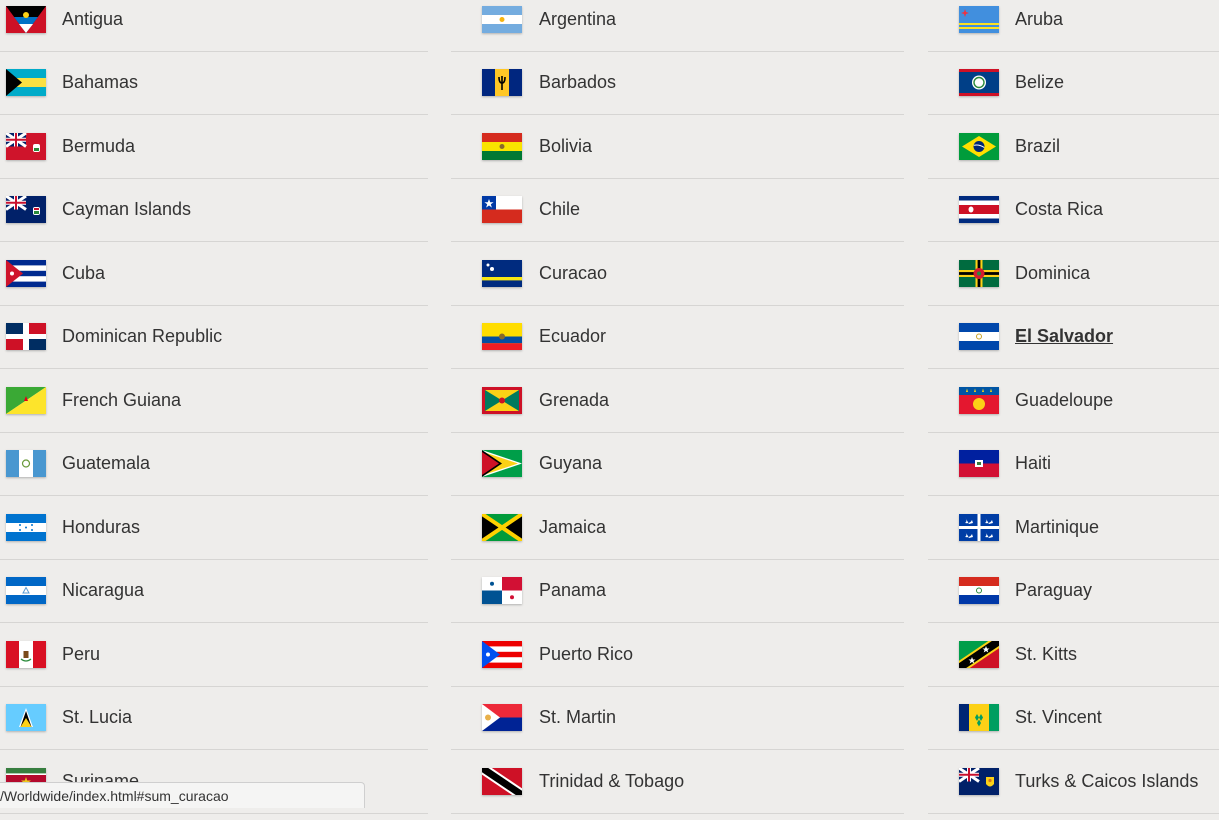 The image size is (1219, 820). What do you see at coordinates (979, 654) in the screenshot?
I see `st-kitts-flag-icon` at bounding box center [979, 654].